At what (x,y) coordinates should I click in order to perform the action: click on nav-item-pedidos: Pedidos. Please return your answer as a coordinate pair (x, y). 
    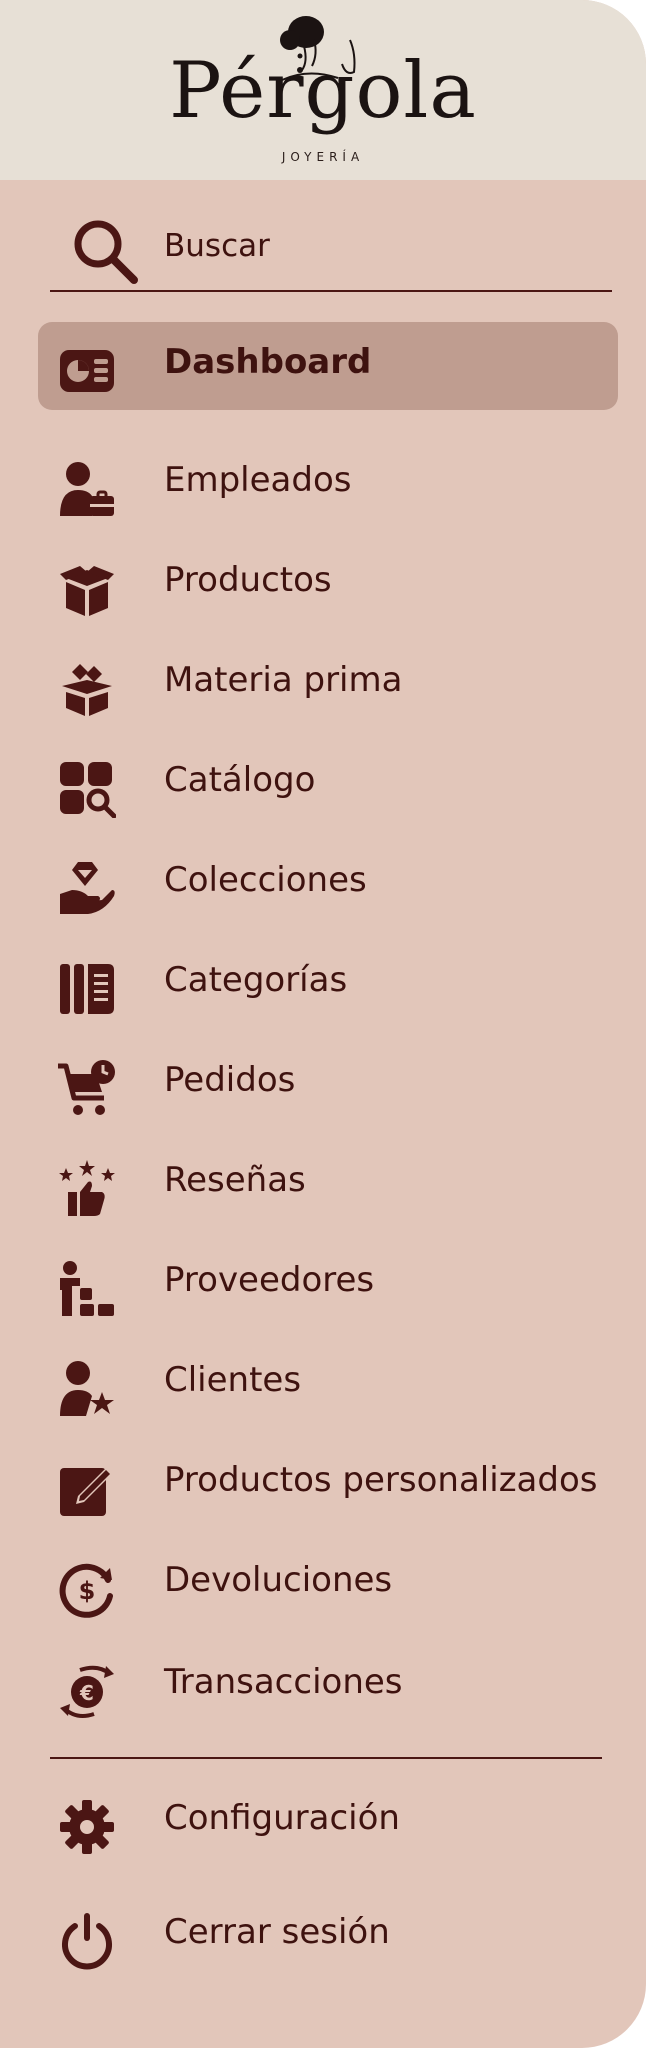
    Looking at the image, I should click on (328, 1084).